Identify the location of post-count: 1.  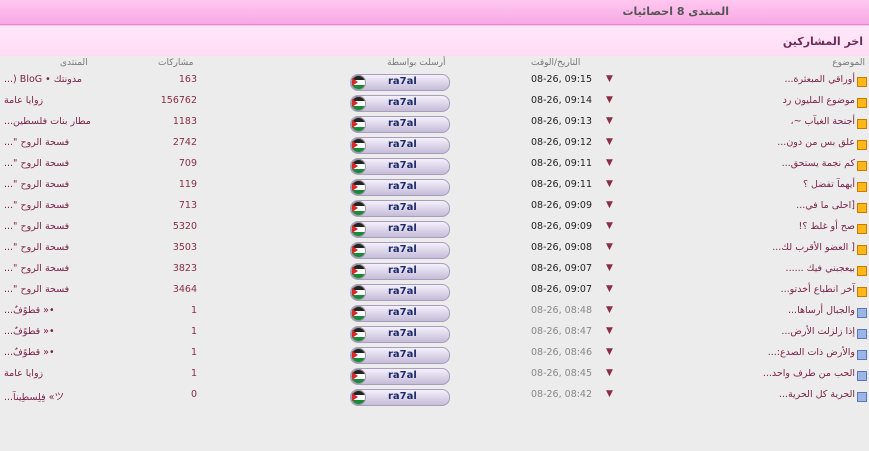
(193, 331).